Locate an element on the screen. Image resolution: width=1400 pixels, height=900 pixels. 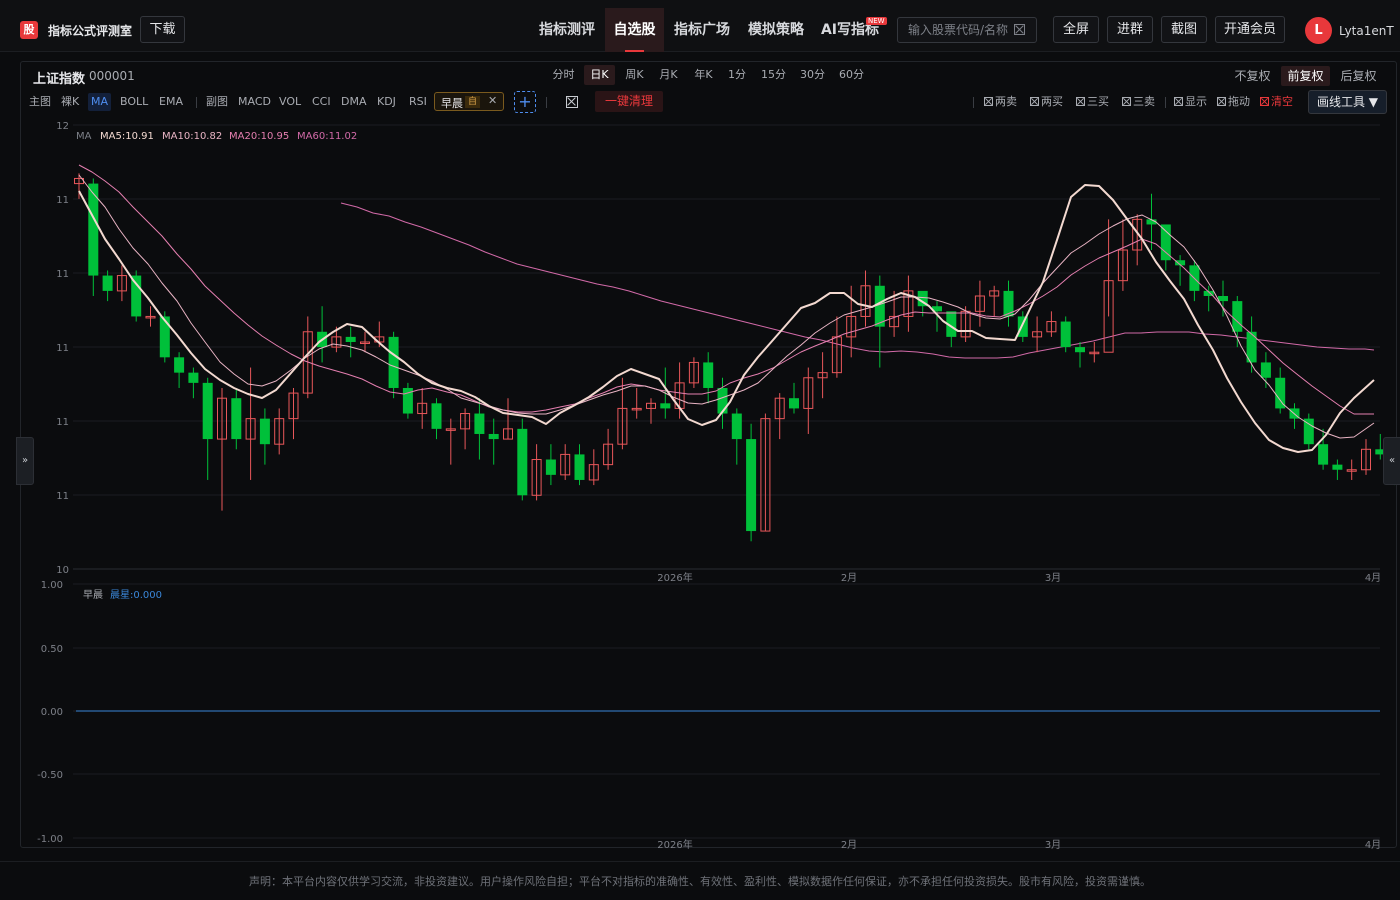
sub-indicator-rsi: RSI is located at coordinates (418, 102).